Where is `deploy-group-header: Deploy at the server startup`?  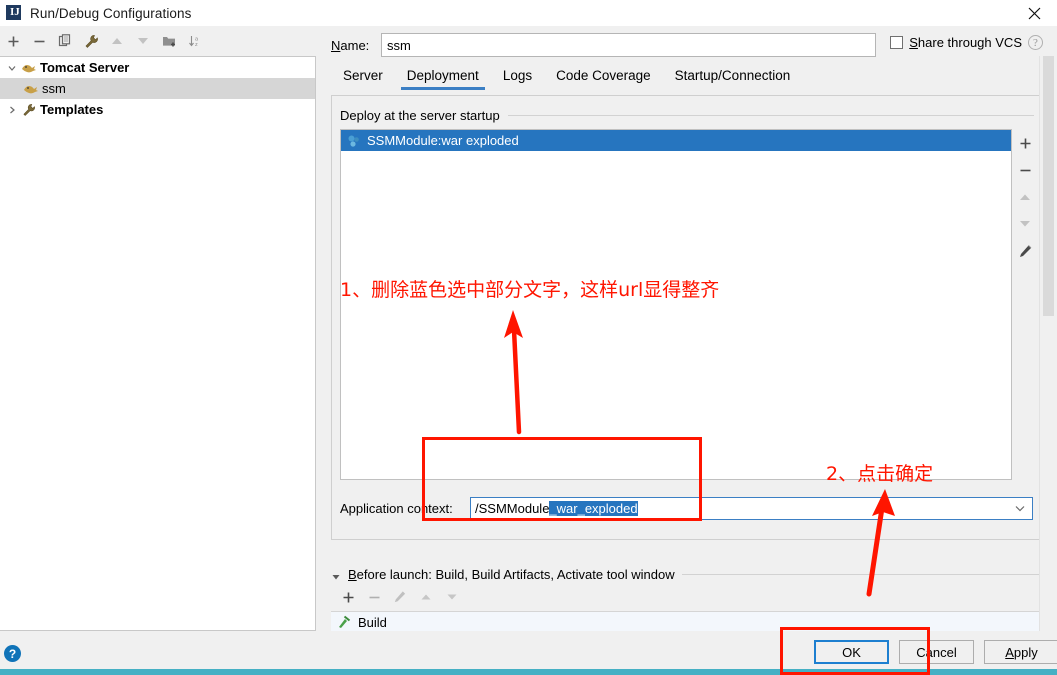
deploy-group-header: Deploy at the server startup is located at coordinates (687, 115).